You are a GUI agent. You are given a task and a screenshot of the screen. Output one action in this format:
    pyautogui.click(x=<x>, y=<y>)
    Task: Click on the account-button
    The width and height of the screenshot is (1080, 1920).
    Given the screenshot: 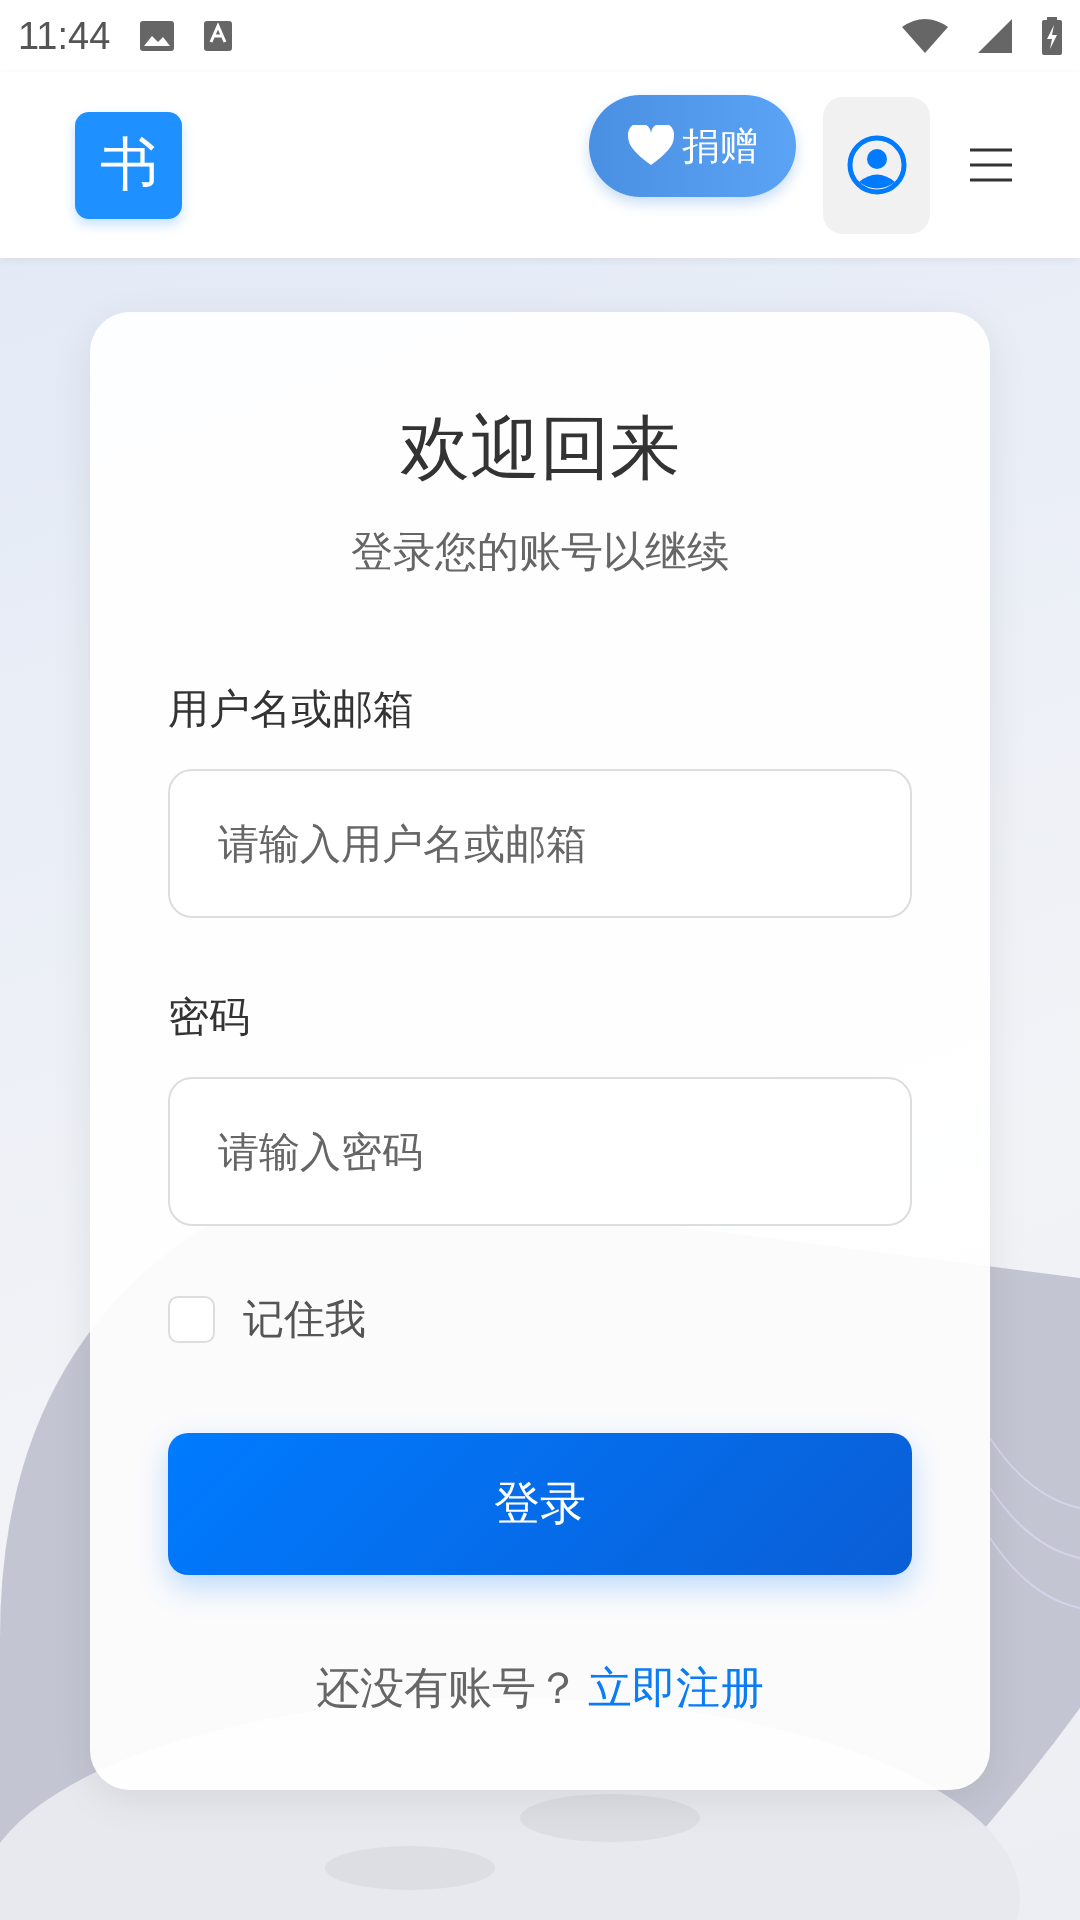 What is the action you would take?
    pyautogui.click(x=876, y=165)
    